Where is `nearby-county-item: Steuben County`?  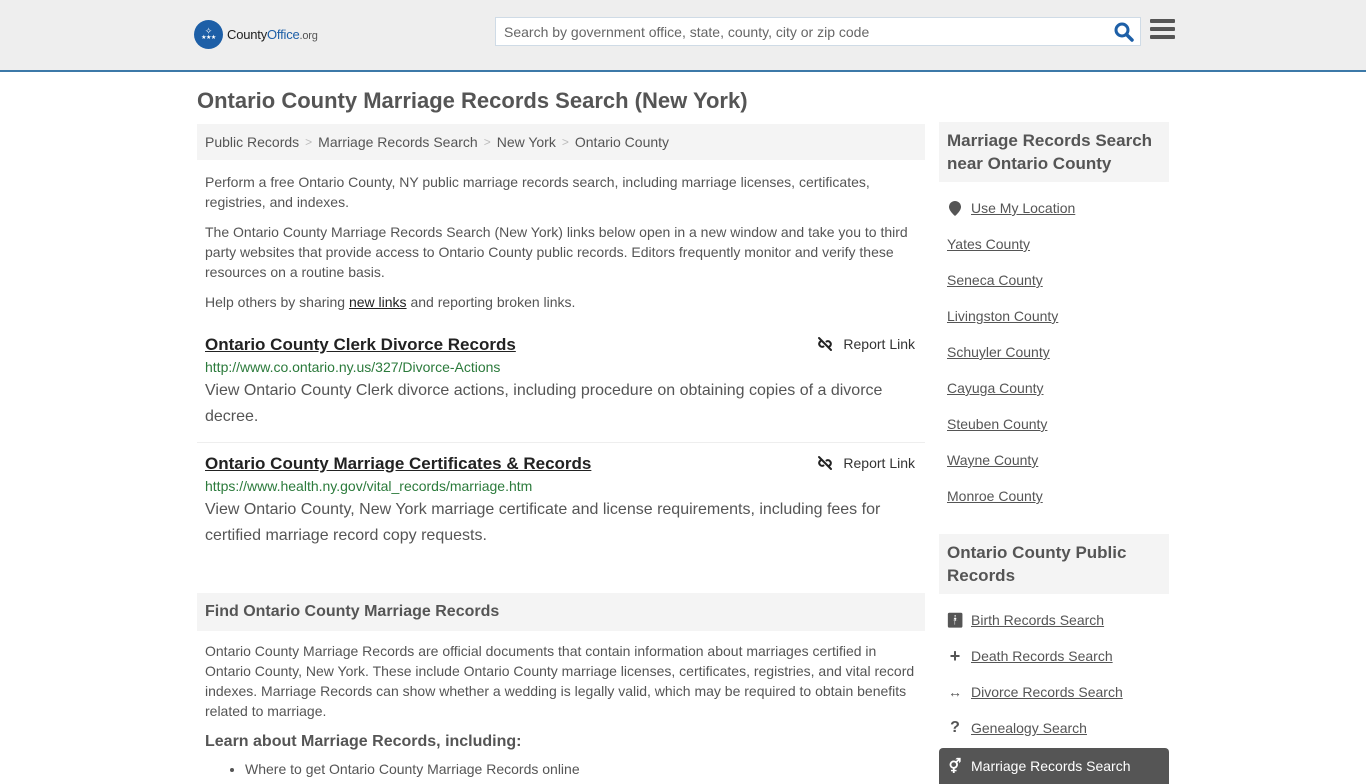
nearby-county-item: Steuben County is located at coordinates (1054, 424).